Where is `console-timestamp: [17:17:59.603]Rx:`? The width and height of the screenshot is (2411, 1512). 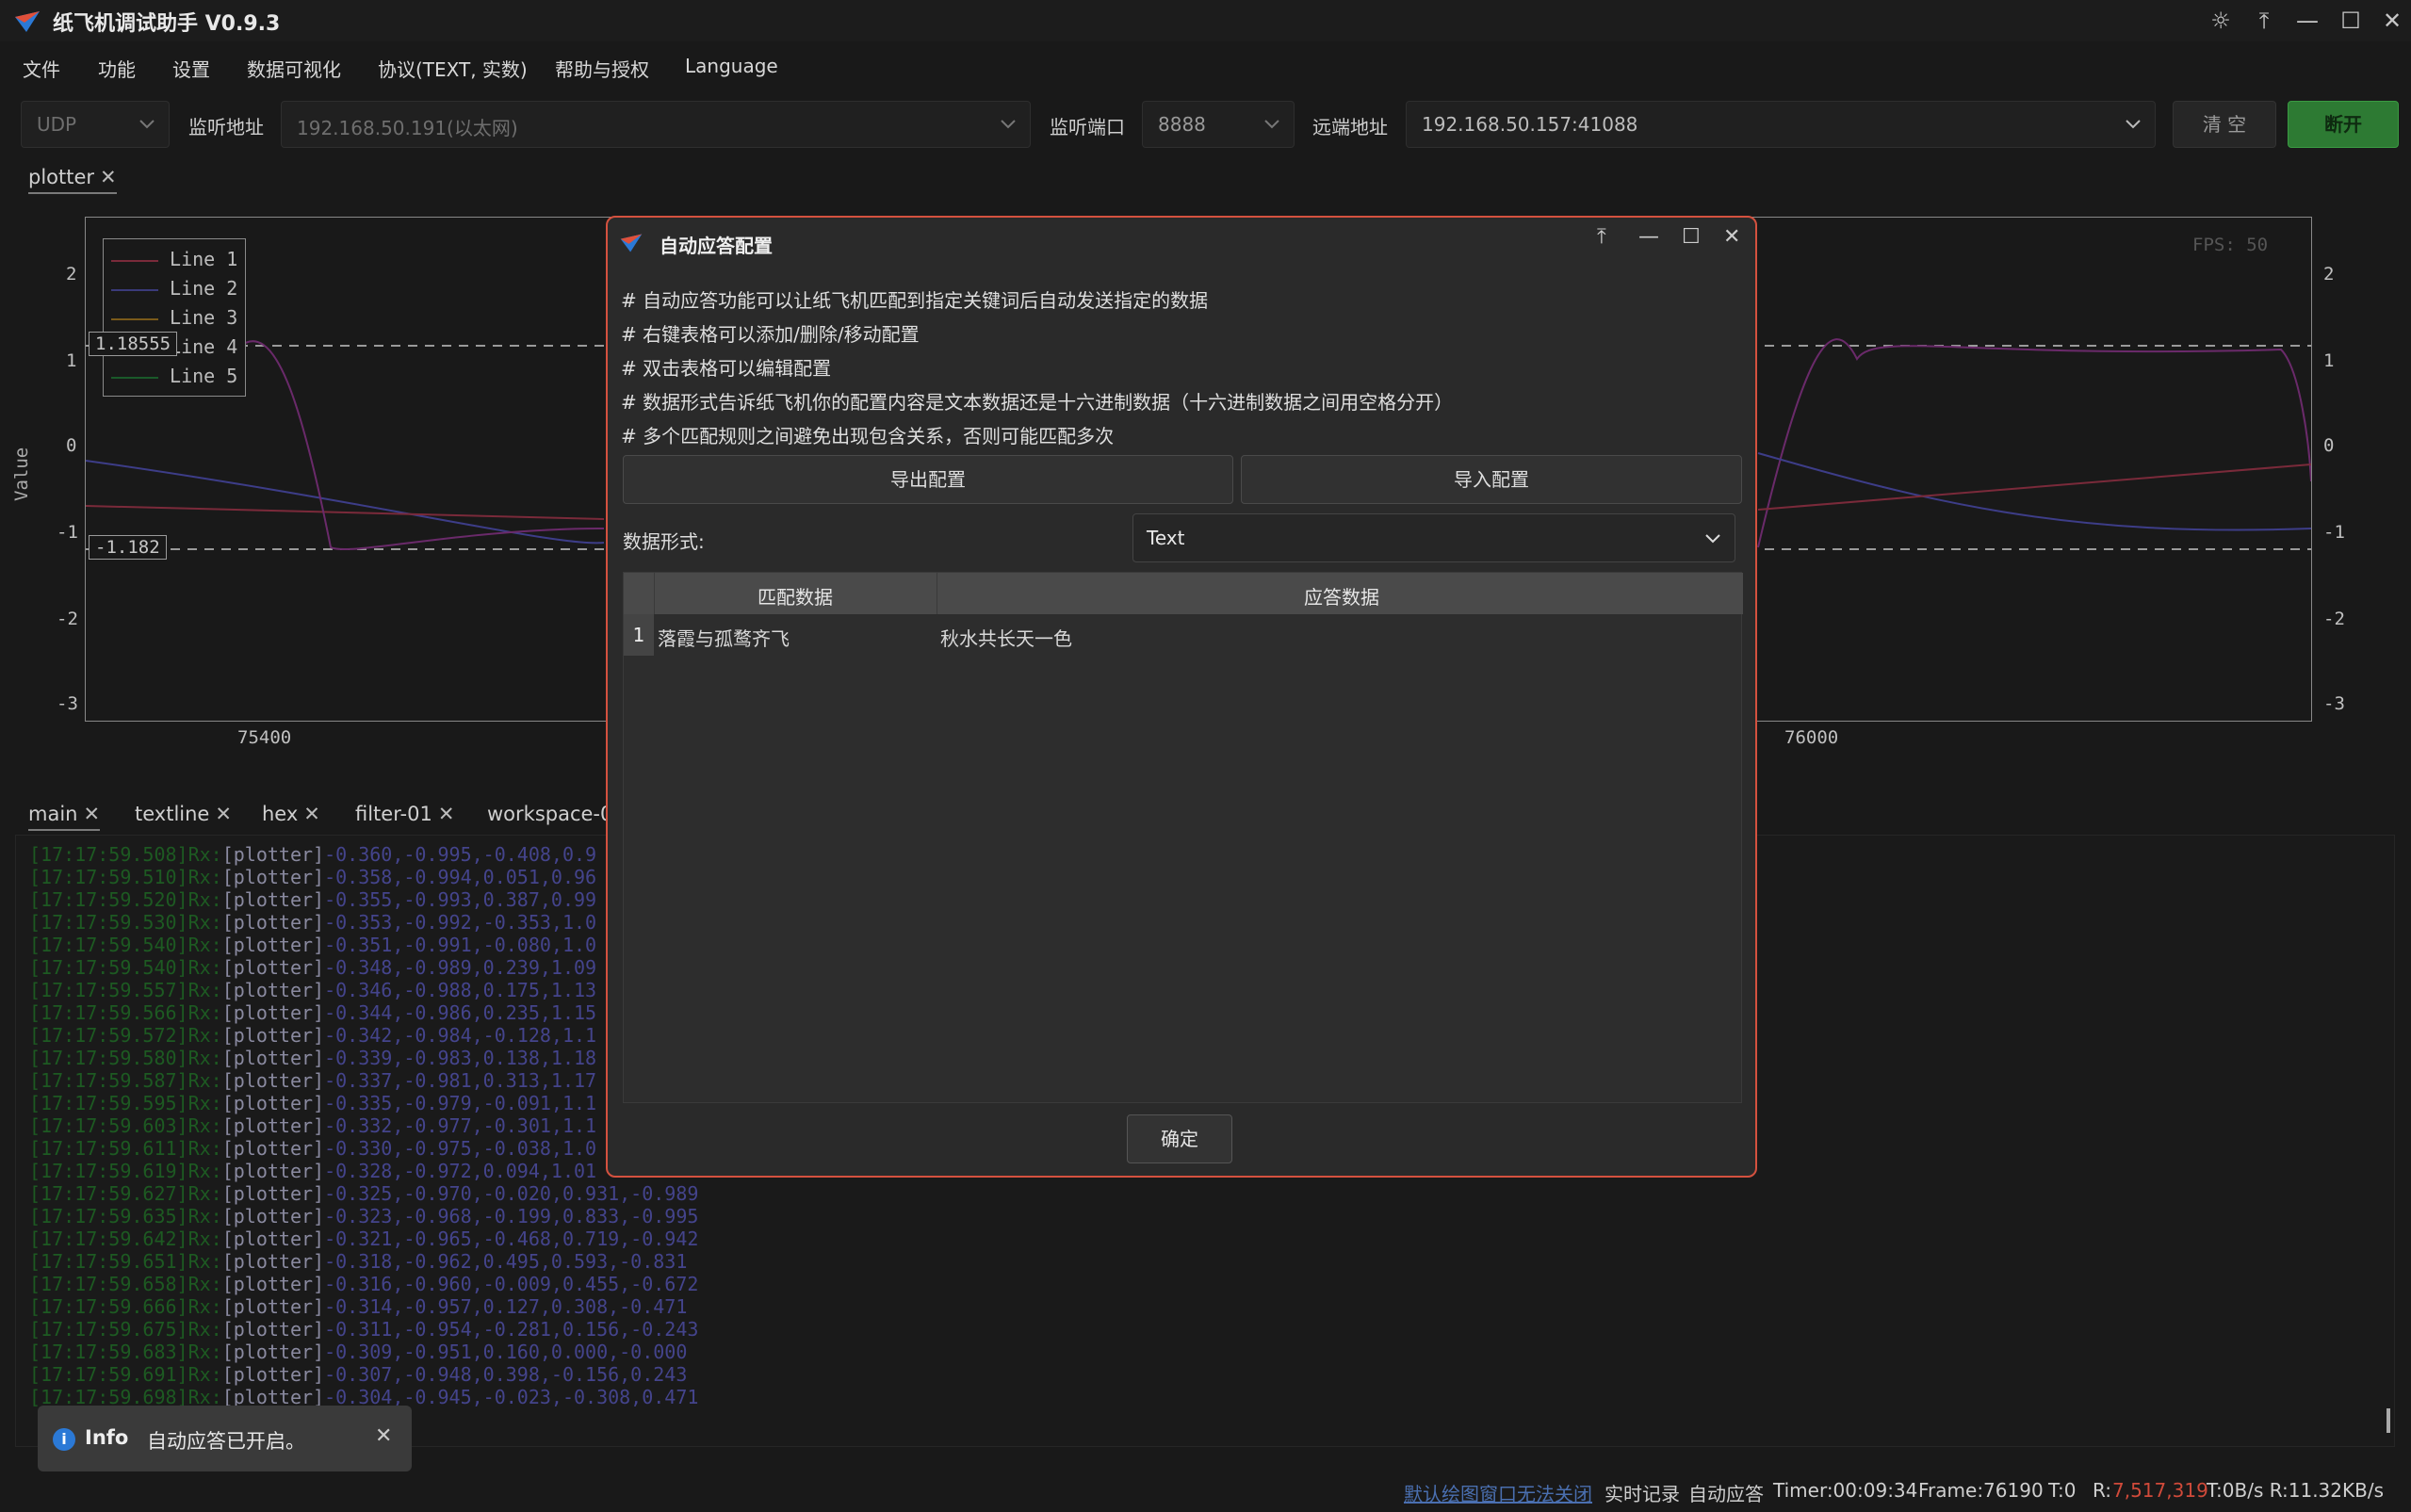
console-timestamp: [17:17:59.603]Rx: is located at coordinates (125, 1125).